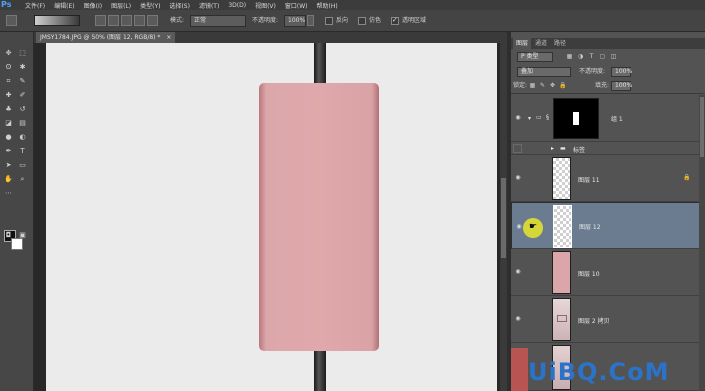 The image size is (705, 391). I want to click on reverse-checkbox, so click(329, 21).